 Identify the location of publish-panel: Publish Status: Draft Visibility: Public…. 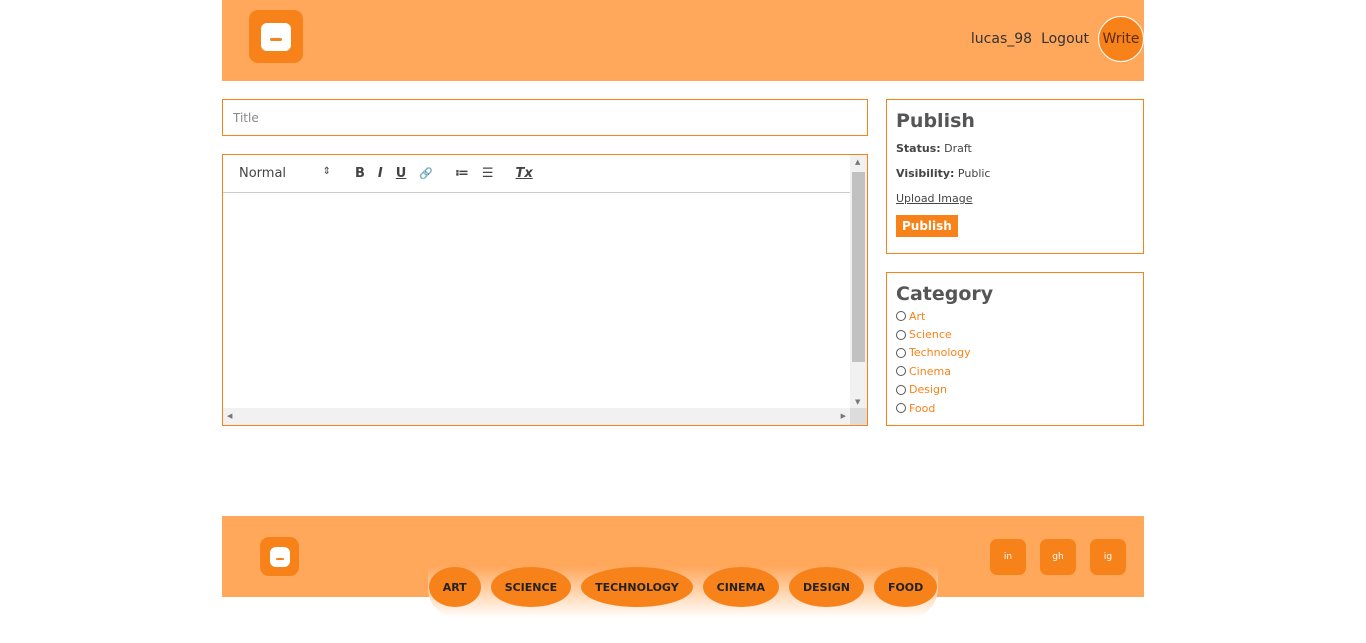
(1015, 176).